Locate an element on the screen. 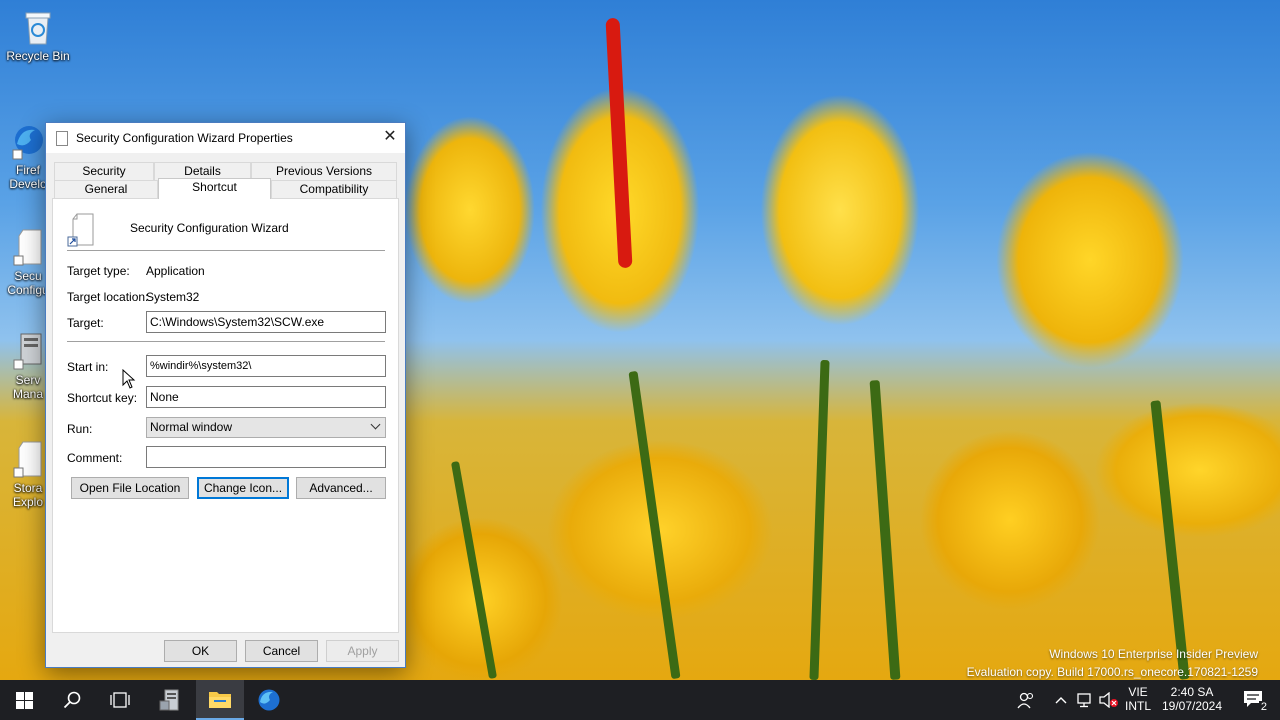 This screenshot has height=720, width=1280. clock-date: 19/07/2024 is located at coordinates (1192, 706).